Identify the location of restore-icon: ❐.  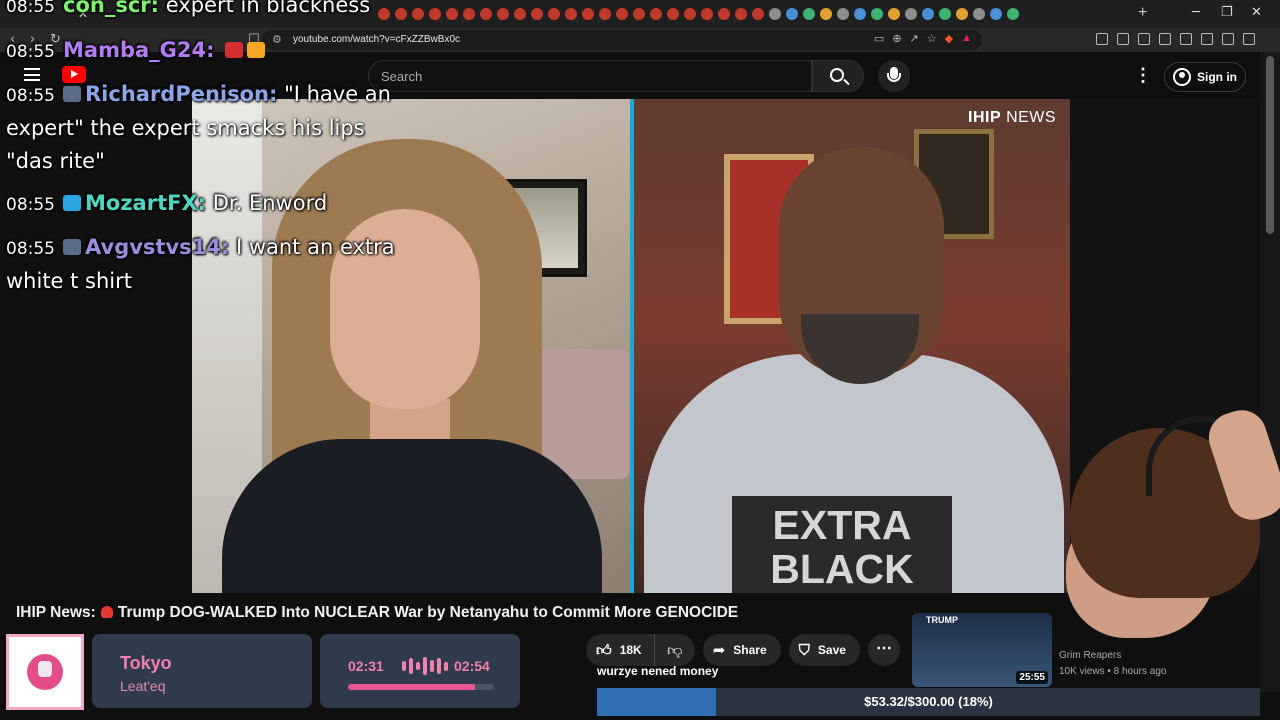
(1227, 12).